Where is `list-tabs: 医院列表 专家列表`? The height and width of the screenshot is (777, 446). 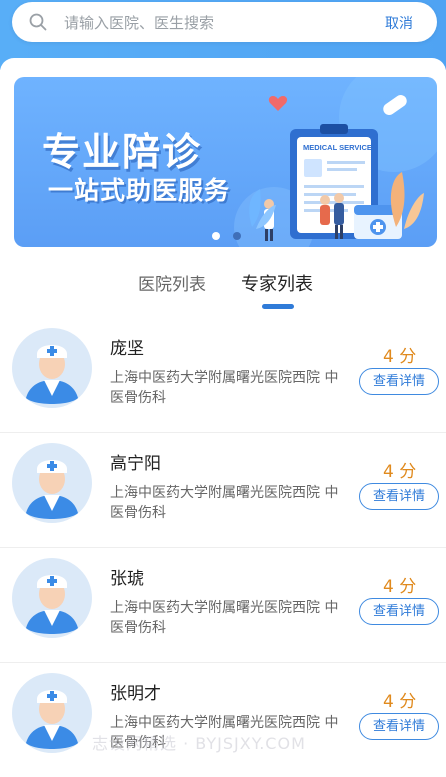 list-tabs: 医院列表 专家列表 is located at coordinates (223, 286).